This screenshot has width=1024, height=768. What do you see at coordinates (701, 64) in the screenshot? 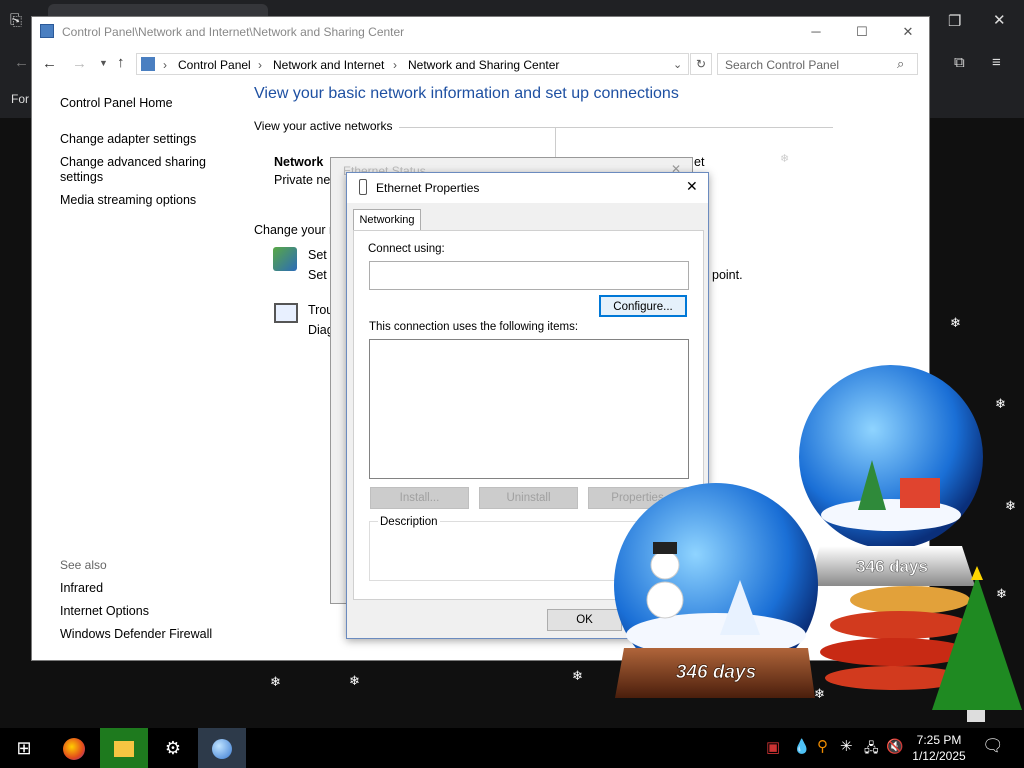
I see `refresh-icon: ↻` at bounding box center [701, 64].